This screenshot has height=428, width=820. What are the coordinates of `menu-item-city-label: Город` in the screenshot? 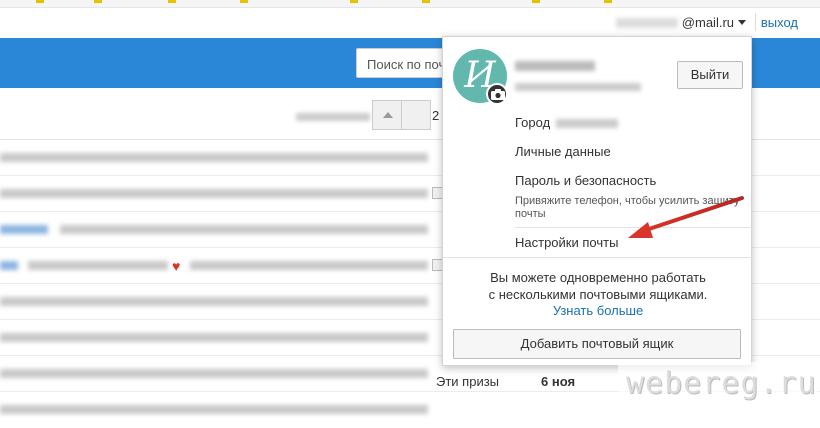 It's located at (533, 122).